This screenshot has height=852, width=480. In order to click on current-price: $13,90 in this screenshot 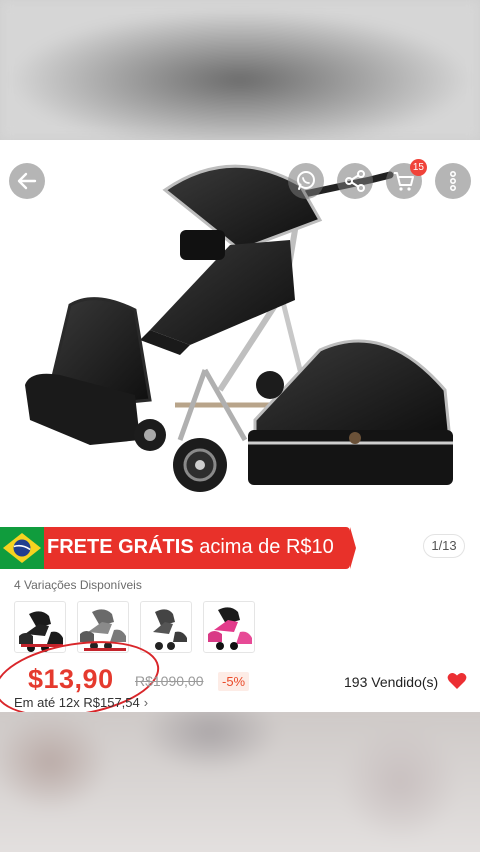, I will do `click(71, 679)`.